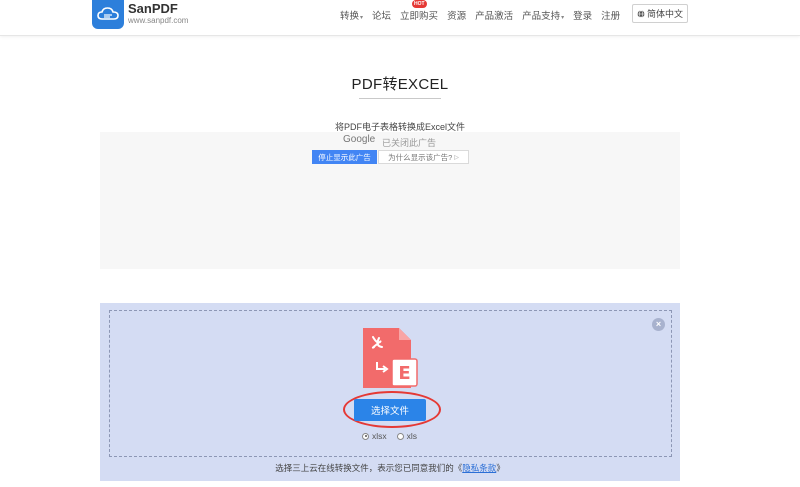 This screenshot has width=800, height=487. What do you see at coordinates (153, 8) in the screenshot?
I see `logo-name: SanPDF` at bounding box center [153, 8].